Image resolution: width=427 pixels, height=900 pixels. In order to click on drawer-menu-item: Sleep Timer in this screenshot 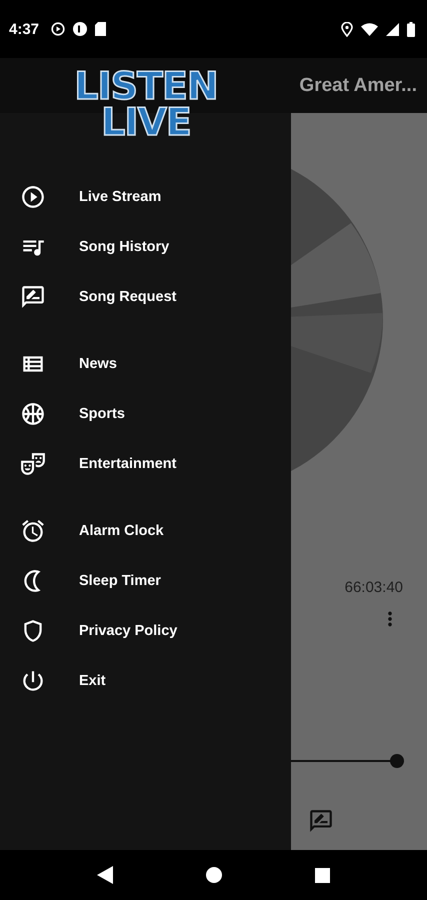, I will do `click(145, 581)`.